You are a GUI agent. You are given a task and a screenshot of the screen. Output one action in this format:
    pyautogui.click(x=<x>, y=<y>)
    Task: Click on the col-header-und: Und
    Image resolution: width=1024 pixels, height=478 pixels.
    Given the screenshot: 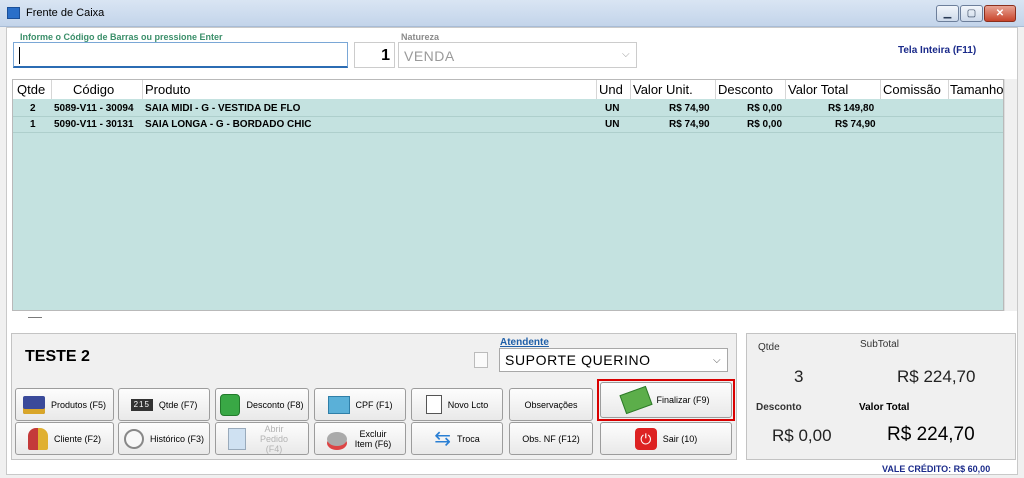 What is the action you would take?
    pyautogui.click(x=611, y=89)
    